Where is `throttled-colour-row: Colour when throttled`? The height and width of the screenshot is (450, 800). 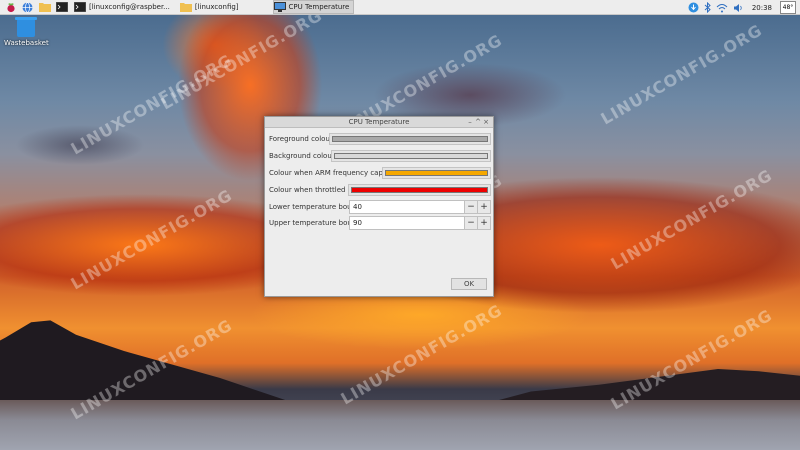 throttled-colour-row: Colour when throttled is located at coordinates (380, 190).